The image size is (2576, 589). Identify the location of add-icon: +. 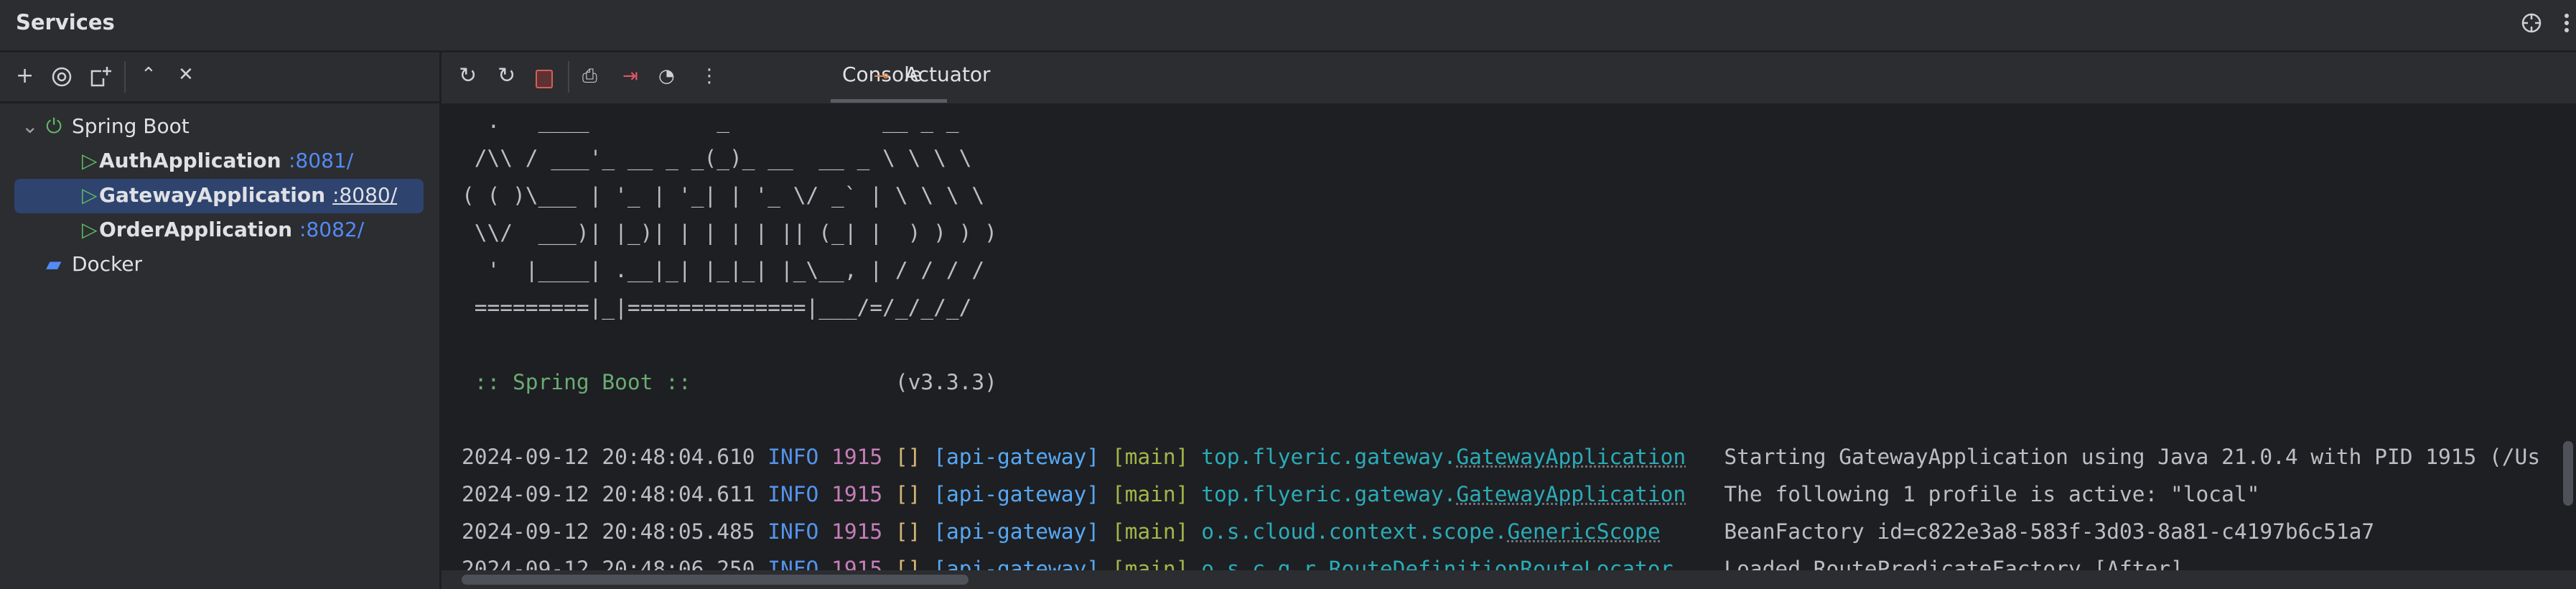
(25, 76).